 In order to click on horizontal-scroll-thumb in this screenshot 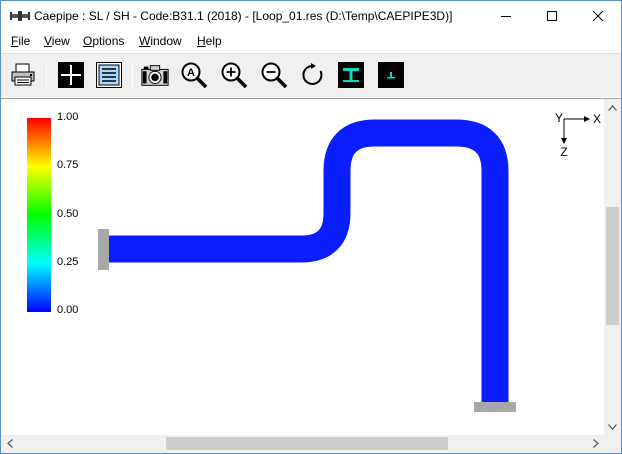, I will do `click(307, 443)`.